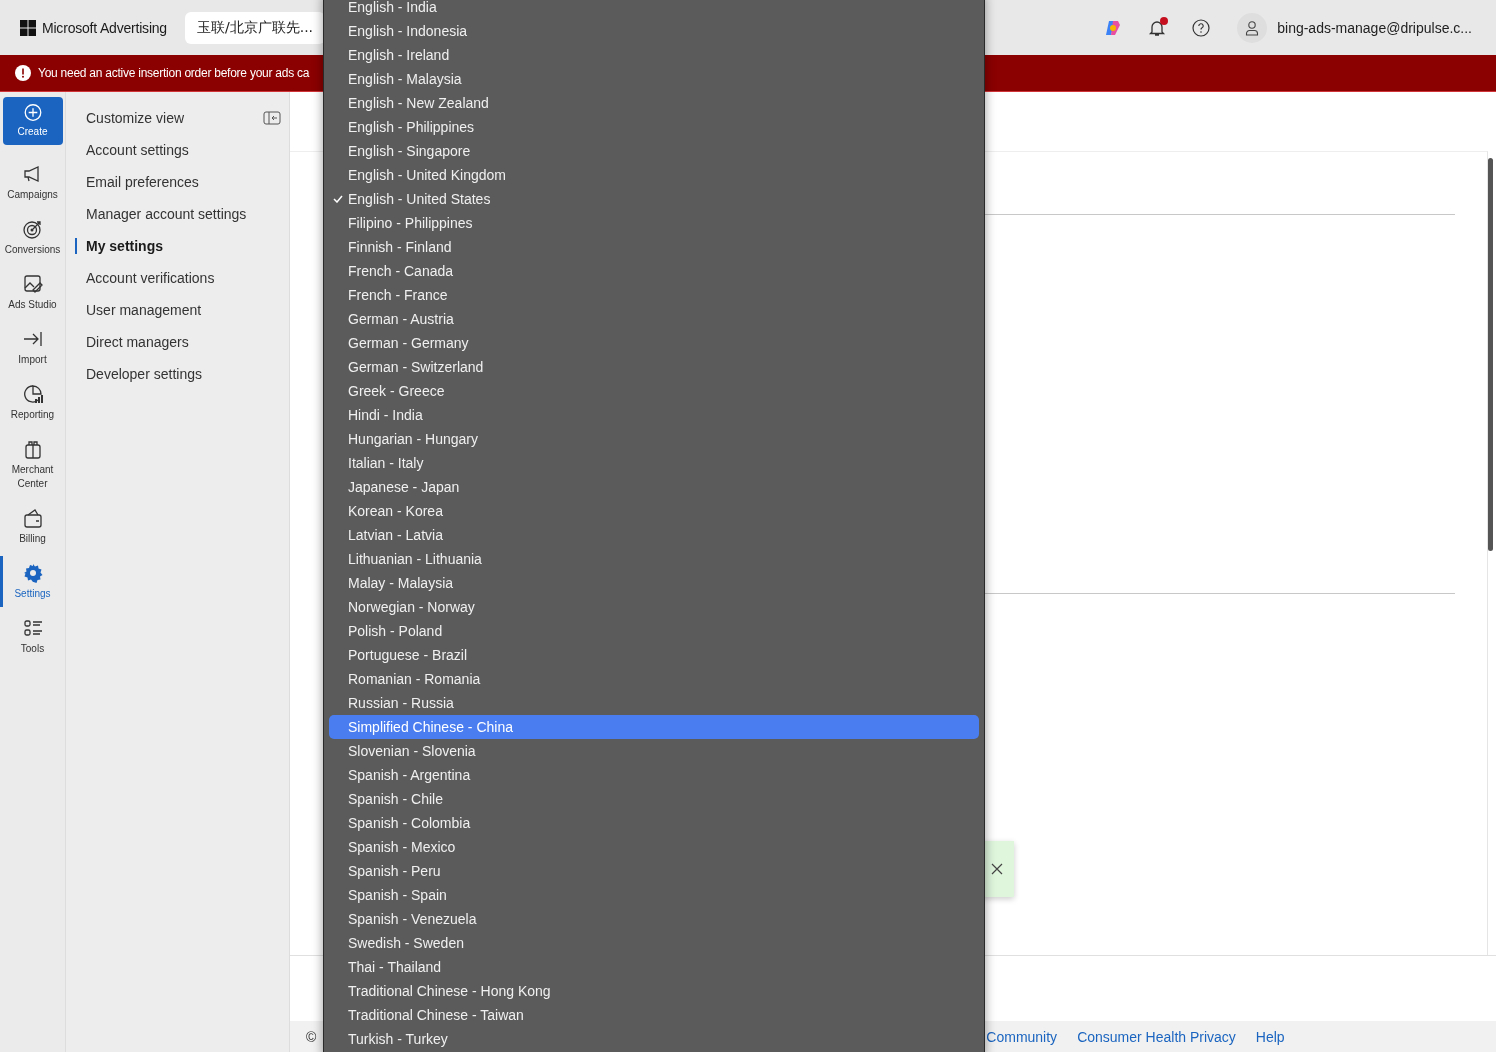 This screenshot has width=1496, height=1052. What do you see at coordinates (654, 751) in the screenshot?
I see `language-option: Slovenian - Slovenia` at bounding box center [654, 751].